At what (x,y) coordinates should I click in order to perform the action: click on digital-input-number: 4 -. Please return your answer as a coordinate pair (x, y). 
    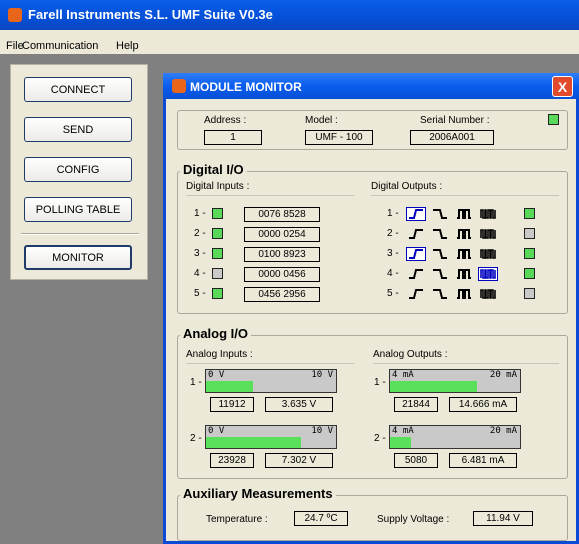
    Looking at the image, I should click on (200, 273).